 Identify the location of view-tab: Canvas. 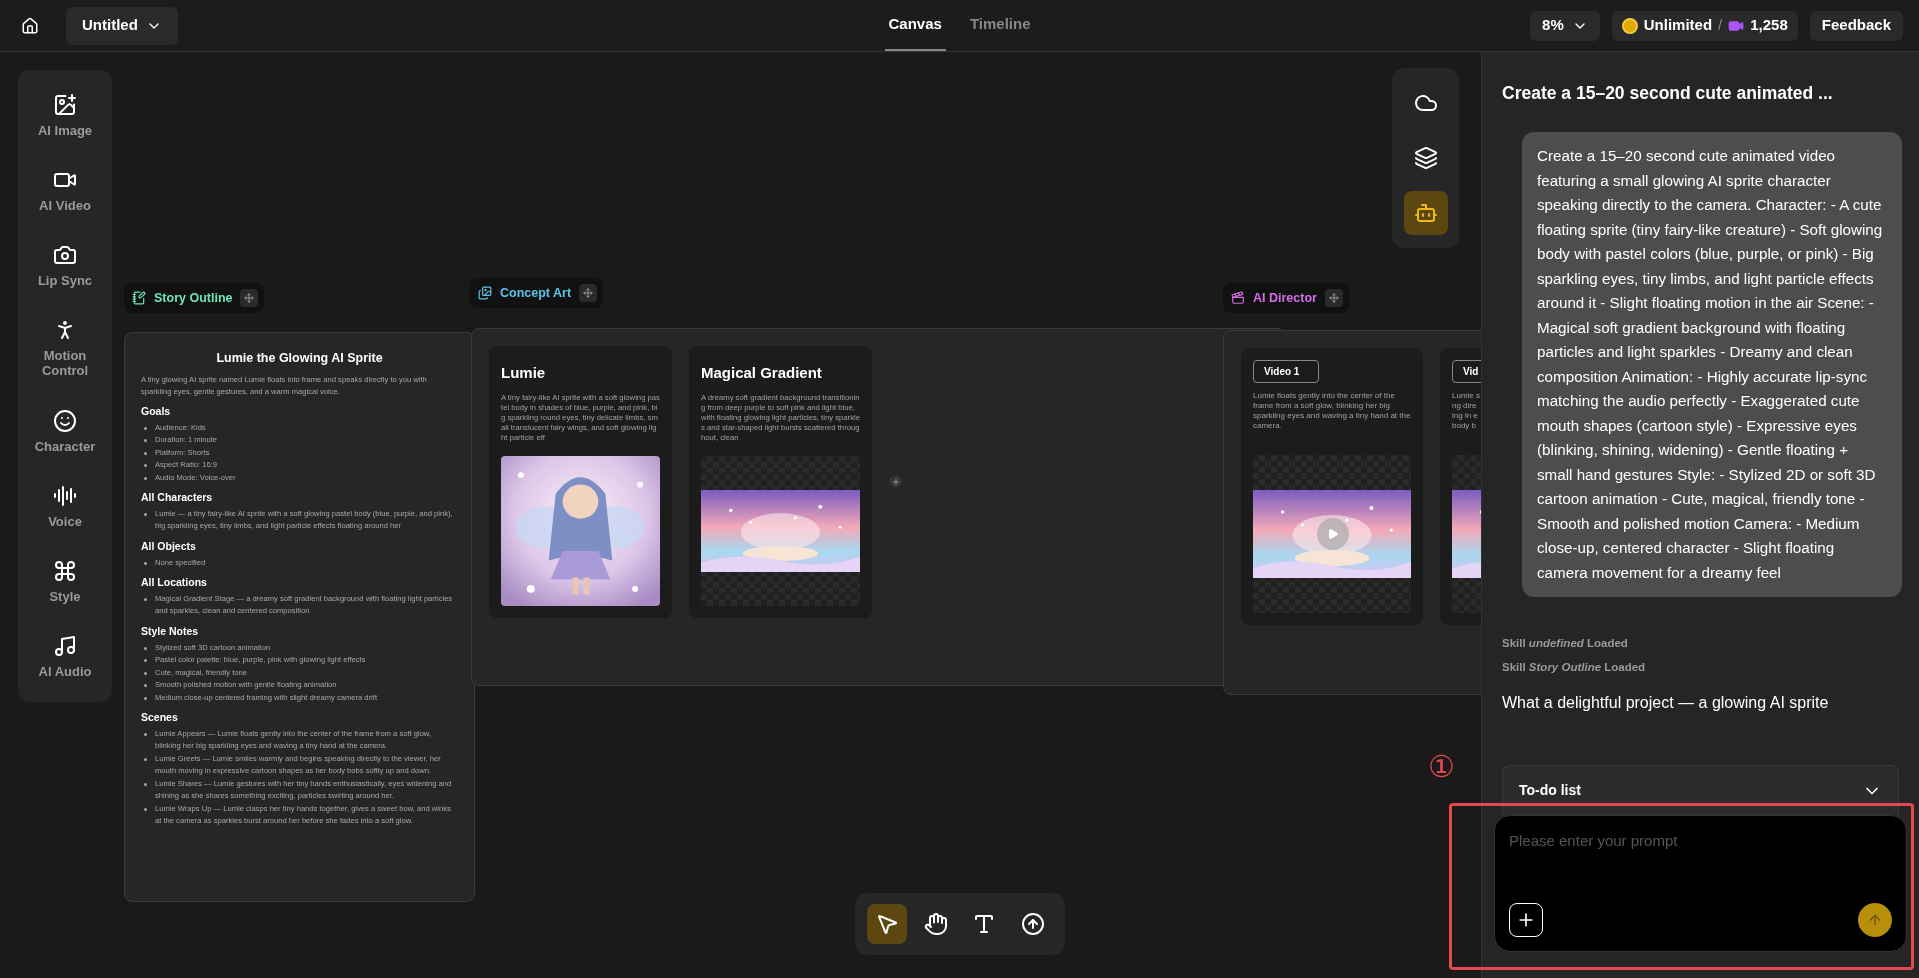
(915, 25).